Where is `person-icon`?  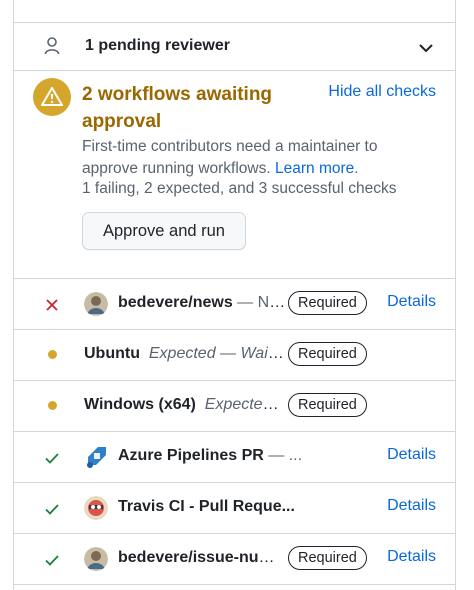 person-icon is located at coordinates (52, 48).